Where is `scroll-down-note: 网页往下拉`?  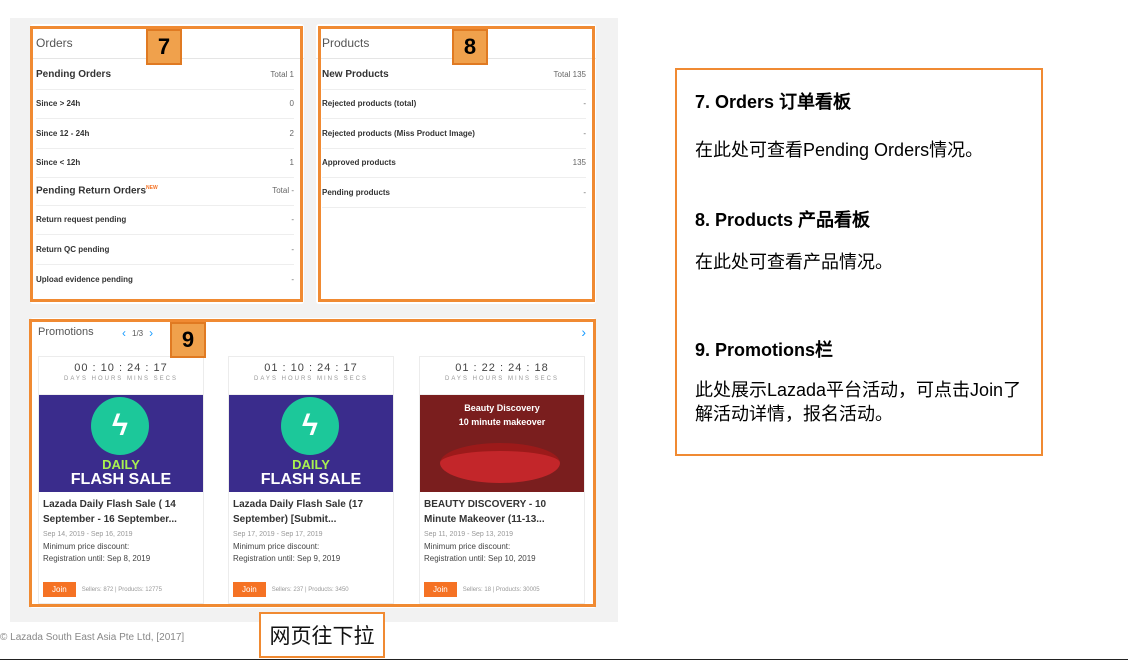 scroll-down-note: 网页往下拉 is located at coordinates (322, 635).